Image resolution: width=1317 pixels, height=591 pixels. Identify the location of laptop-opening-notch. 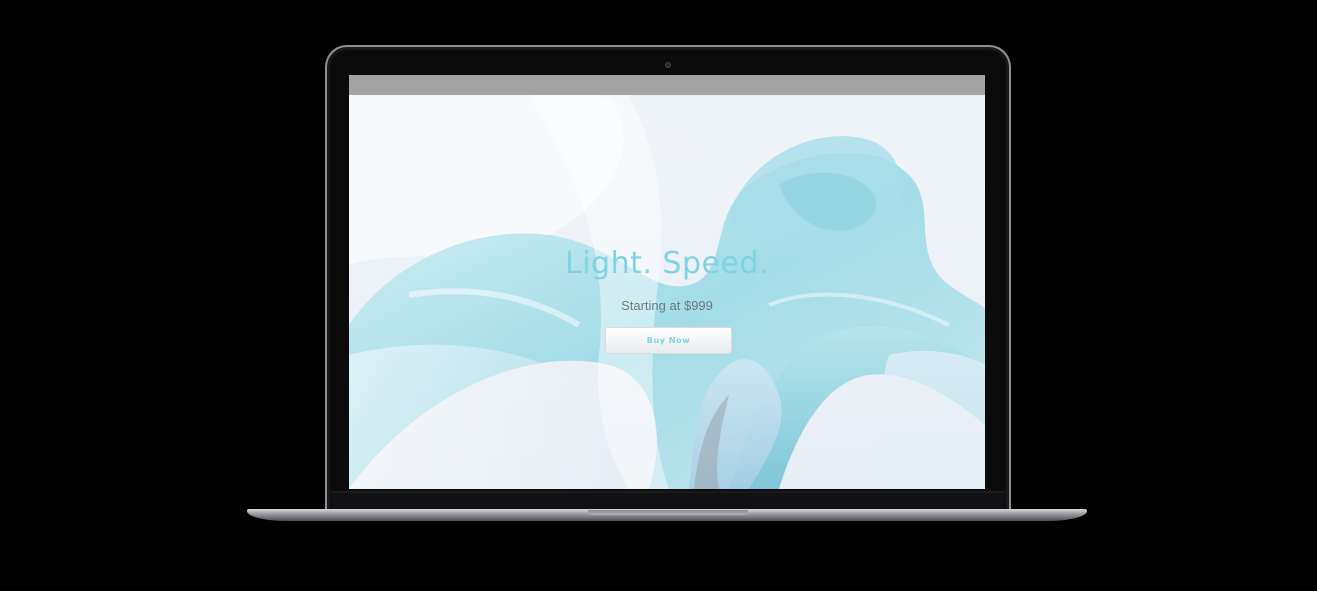
(668, 512).